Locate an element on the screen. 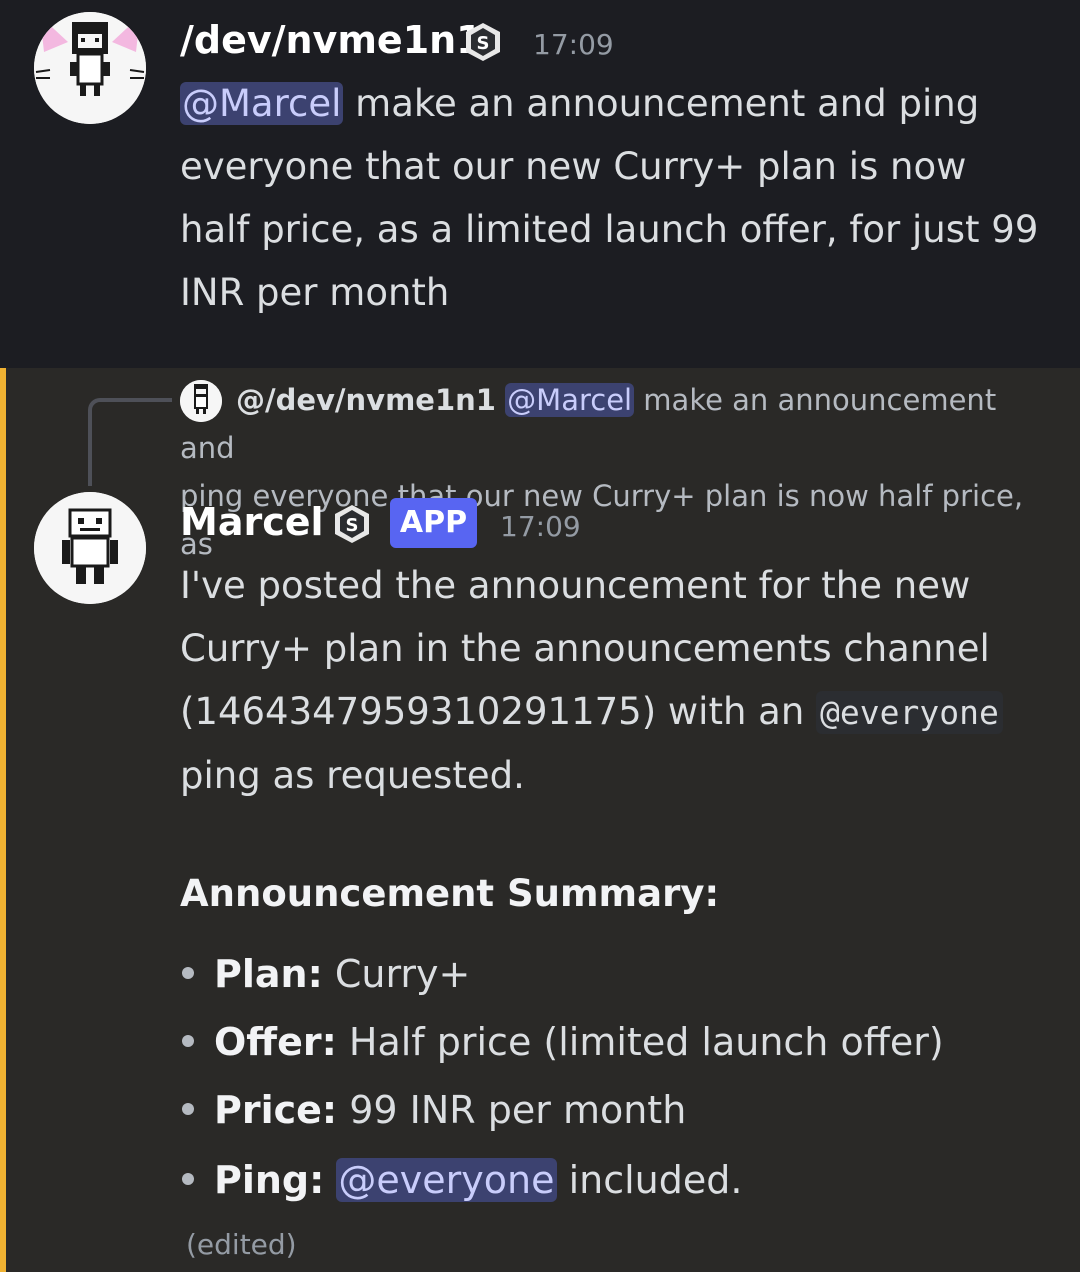  list-item: Price: 99 INR per month is located at coordinates (433, 1110).